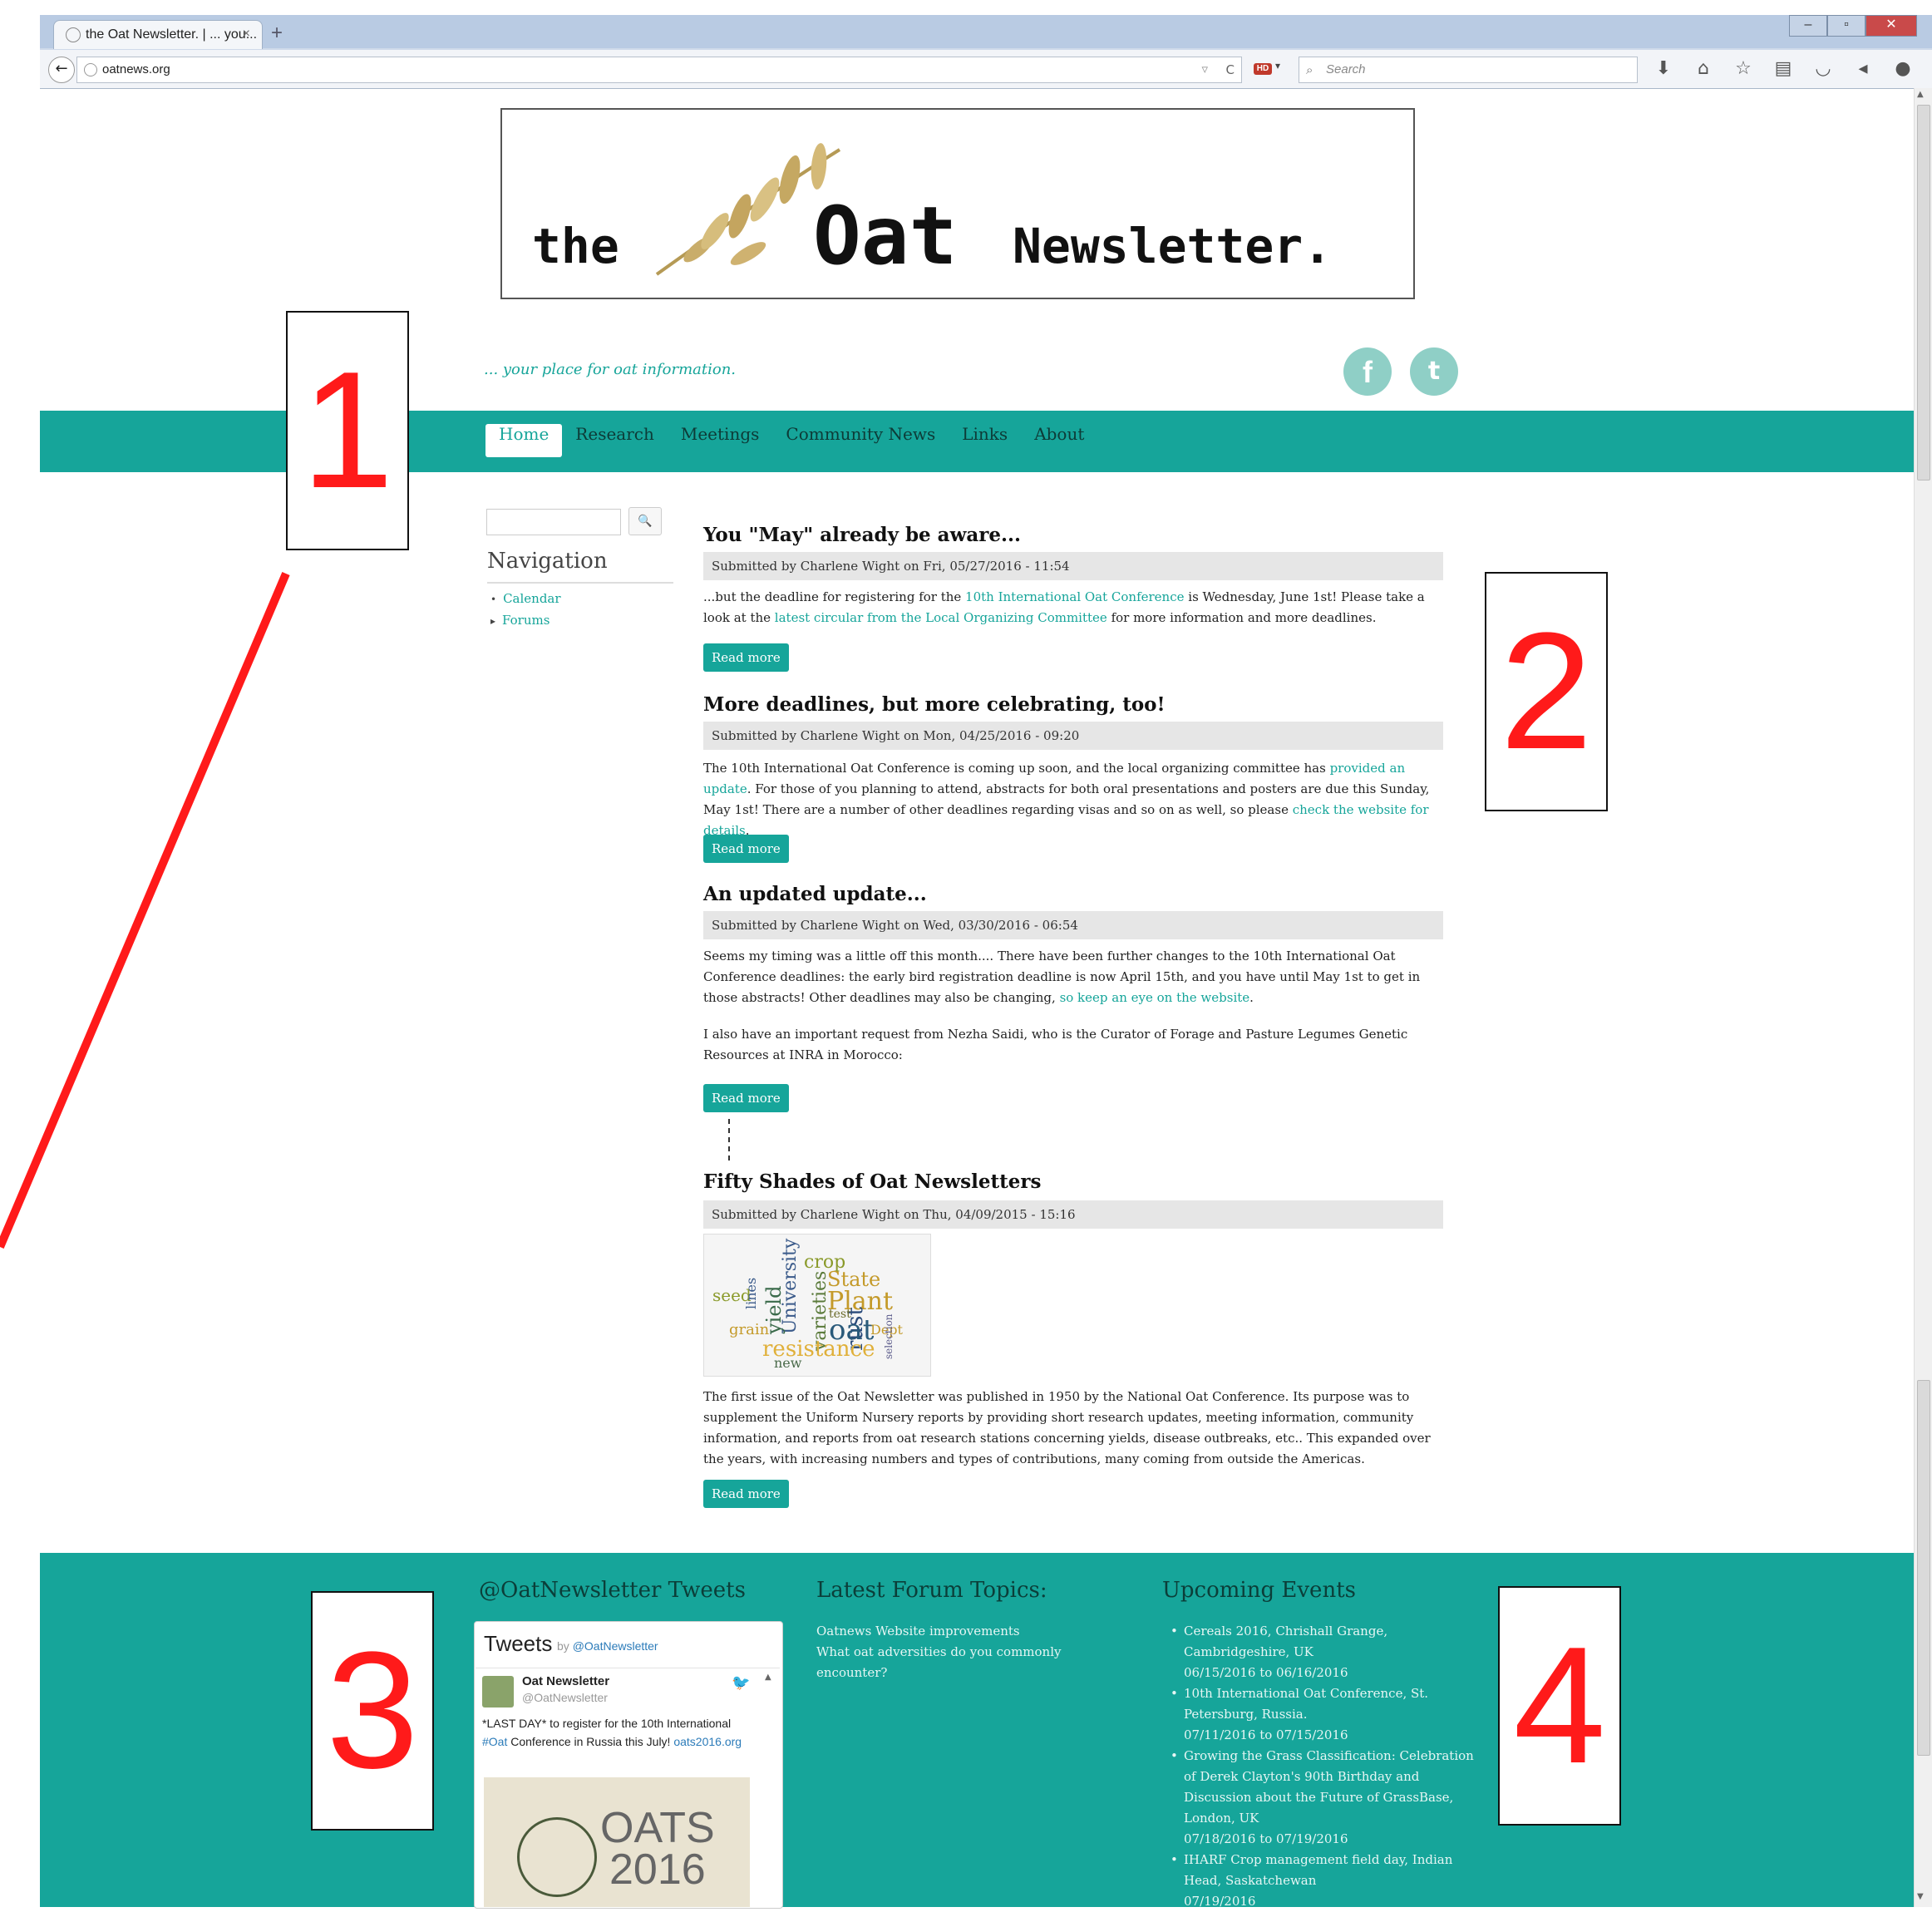 The height and width of the screenshot is (1912, 1932). I want to click on site-slogan: ... your place for oat information., so click(611, 369).